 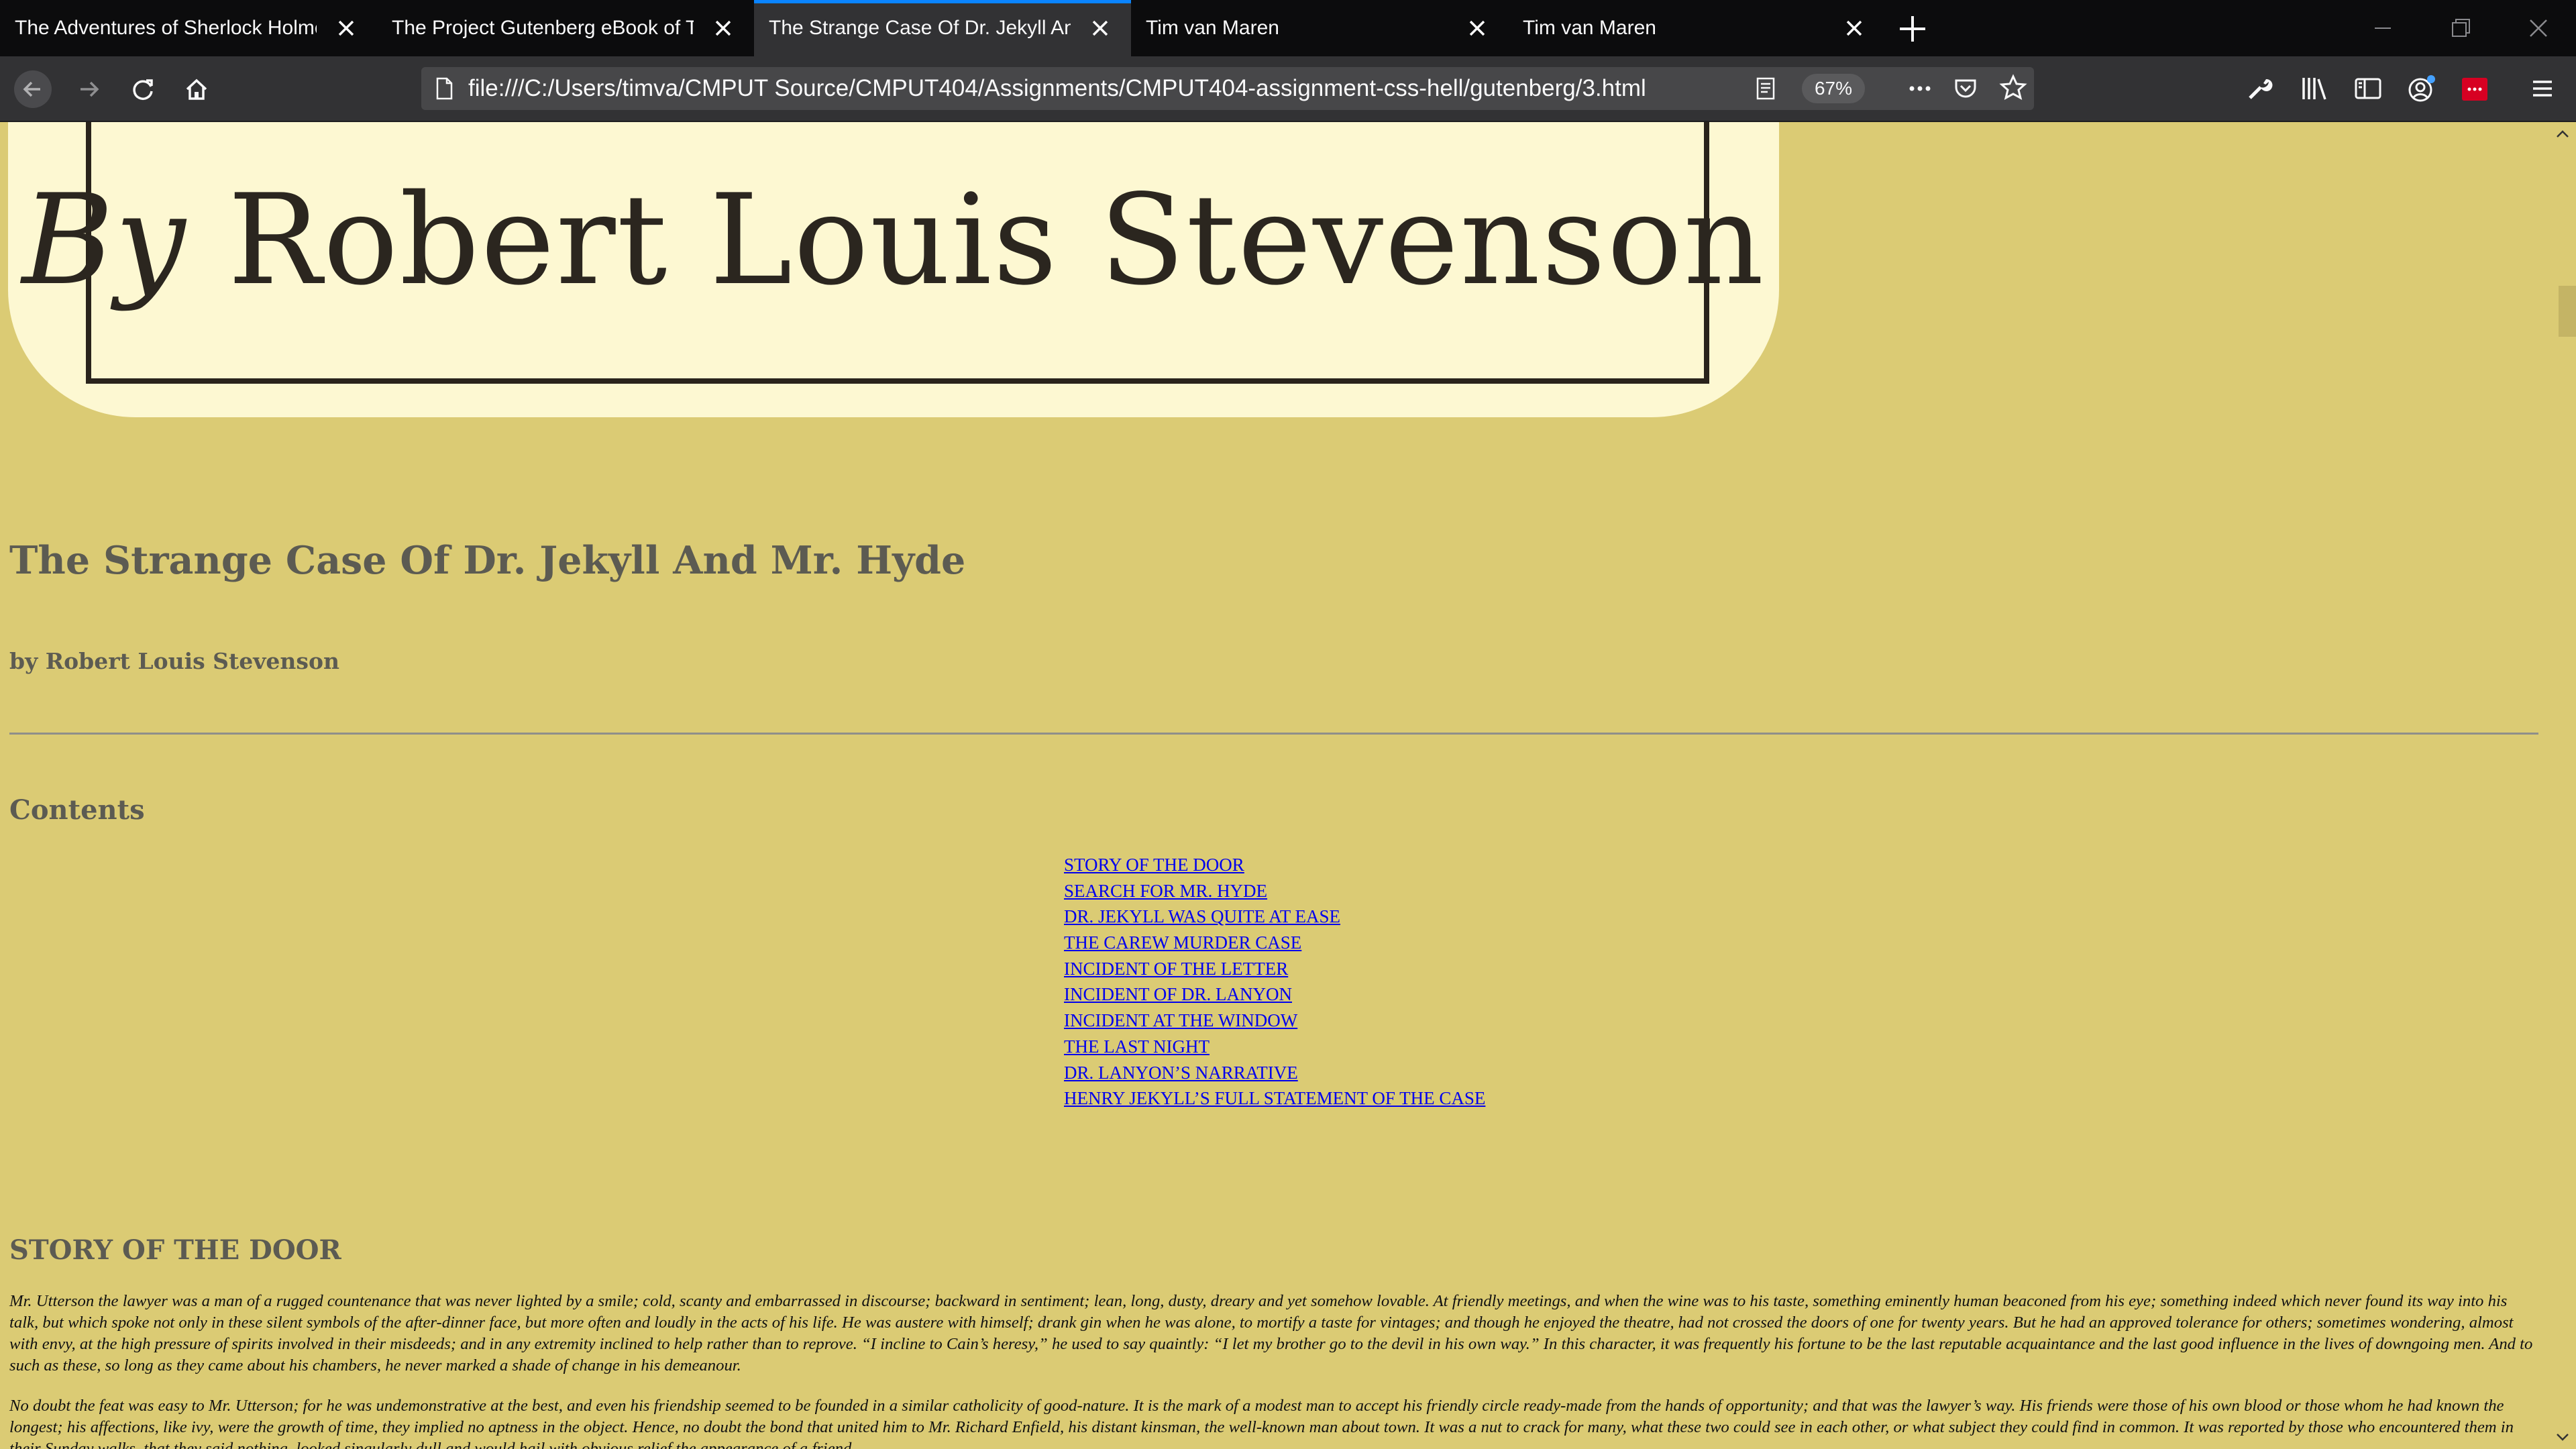 I want to click on minimize-icon, so click(x=2383, y=28).